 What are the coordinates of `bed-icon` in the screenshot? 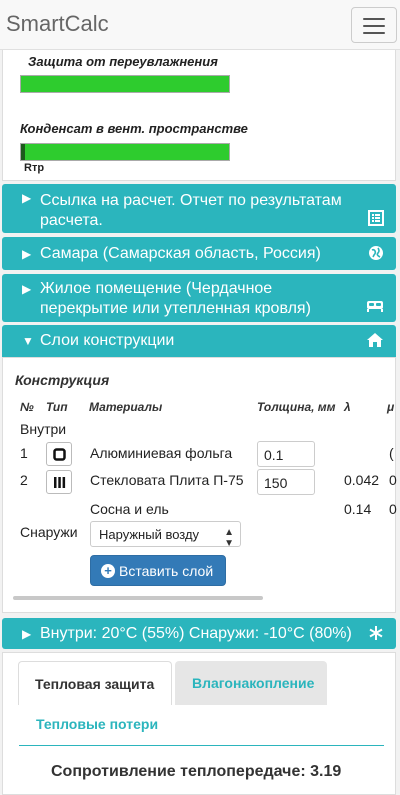 It's located at (375, 308).